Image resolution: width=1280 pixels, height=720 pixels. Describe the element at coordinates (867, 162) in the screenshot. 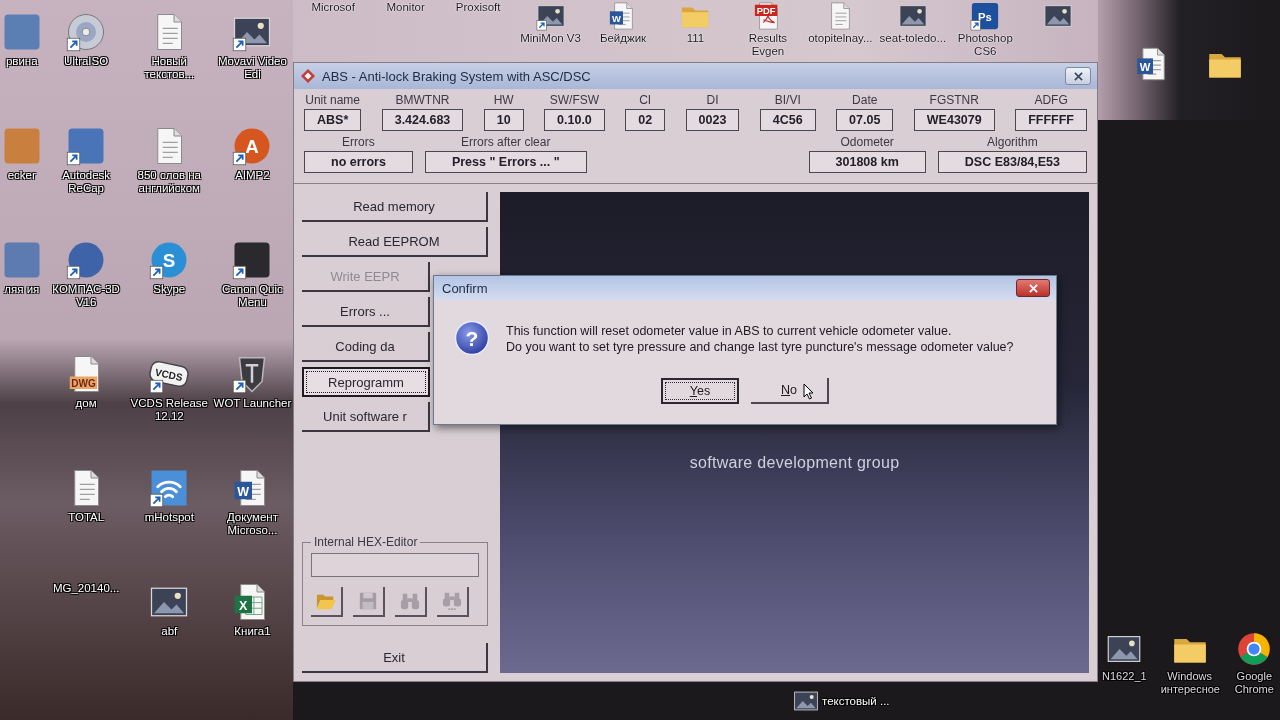

I see `value-field: 301808 km` at that location.